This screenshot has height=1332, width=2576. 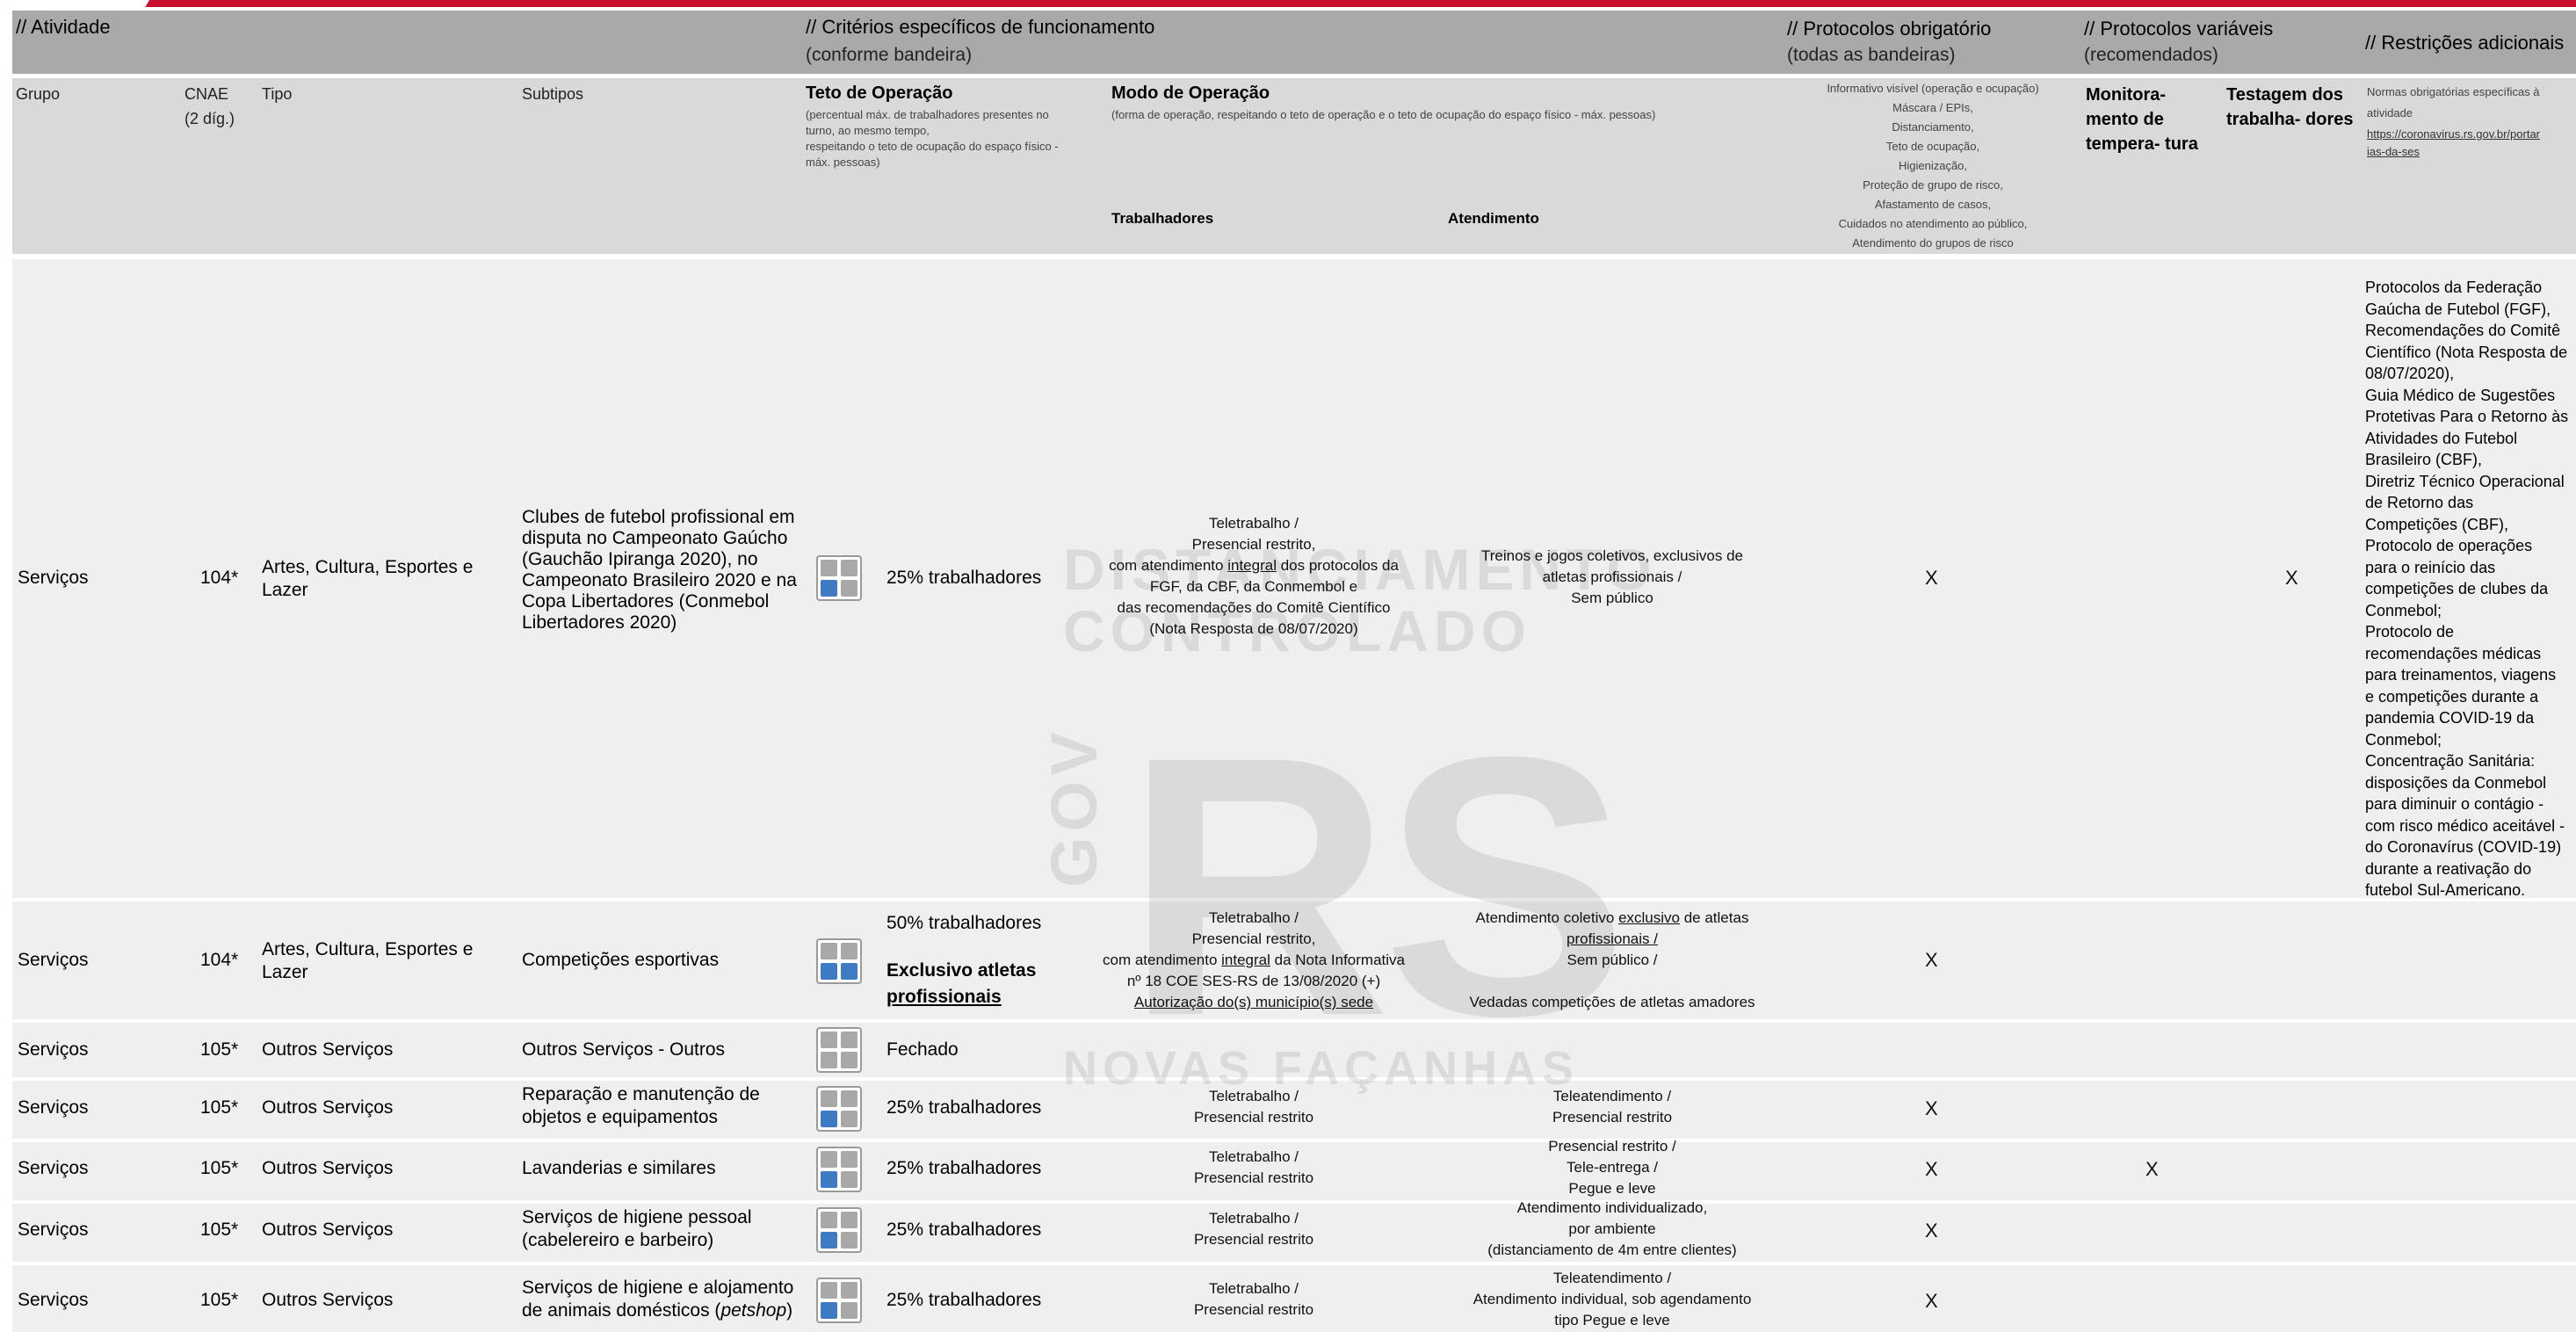 I want to click on restricao-line: Brasileiro (CBF),, so click(x=2424, y=459).